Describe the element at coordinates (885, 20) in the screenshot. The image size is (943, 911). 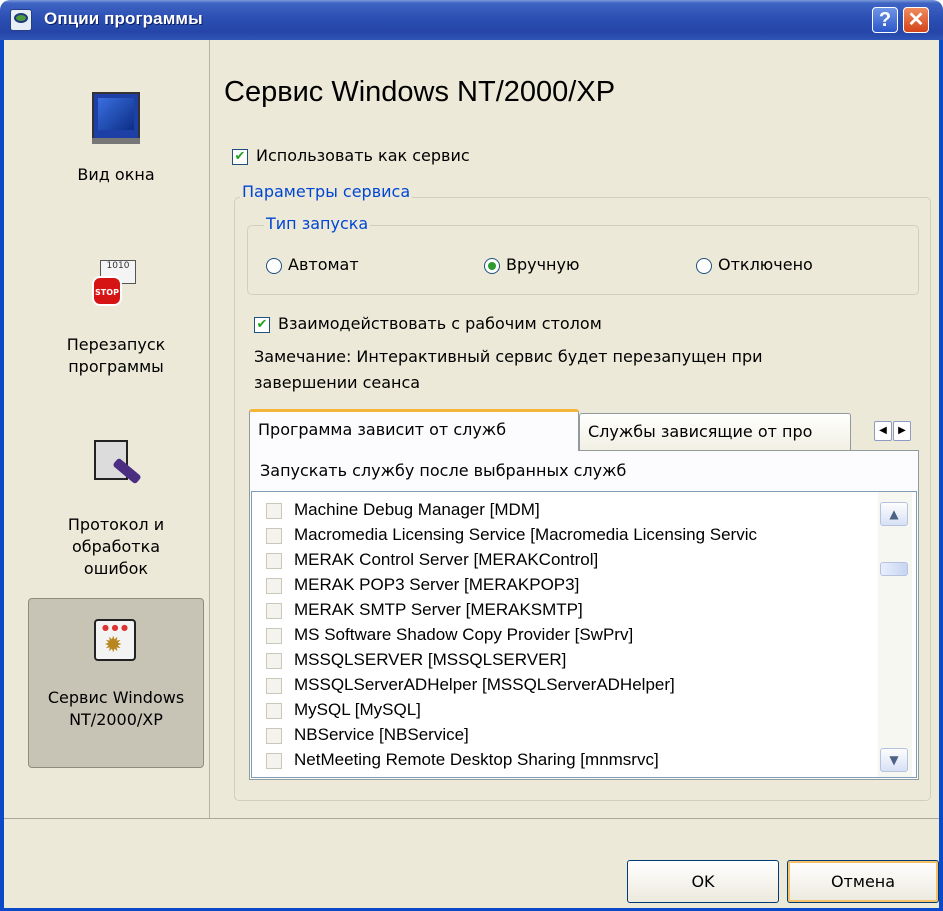
I see `help-button: ?` at that location.